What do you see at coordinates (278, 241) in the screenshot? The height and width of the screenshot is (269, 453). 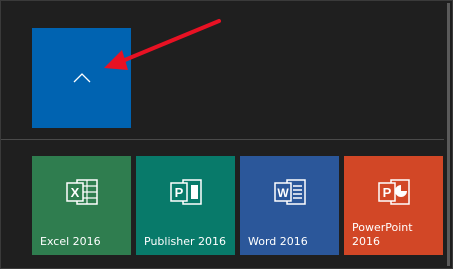 I see `tile-label: Word 2016` at bounding box center [278, 241].